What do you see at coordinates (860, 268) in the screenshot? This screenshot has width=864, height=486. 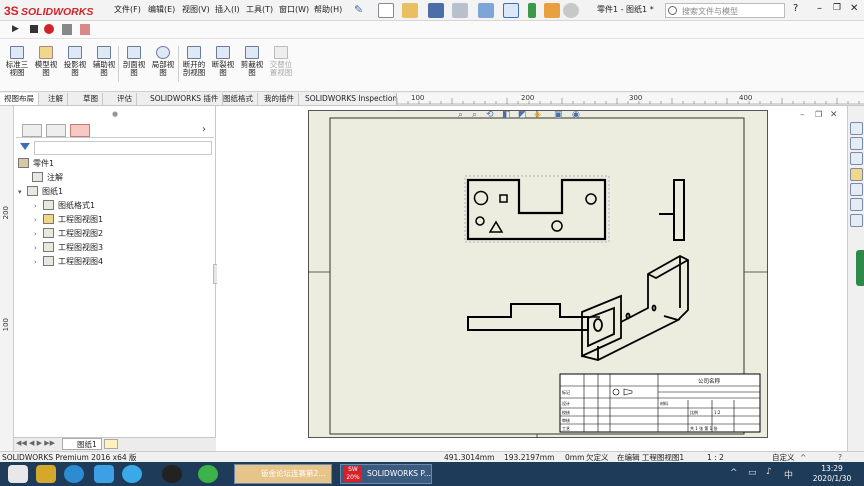 I see `task-pane-flyout-handle` at bounding box center [860, 268].